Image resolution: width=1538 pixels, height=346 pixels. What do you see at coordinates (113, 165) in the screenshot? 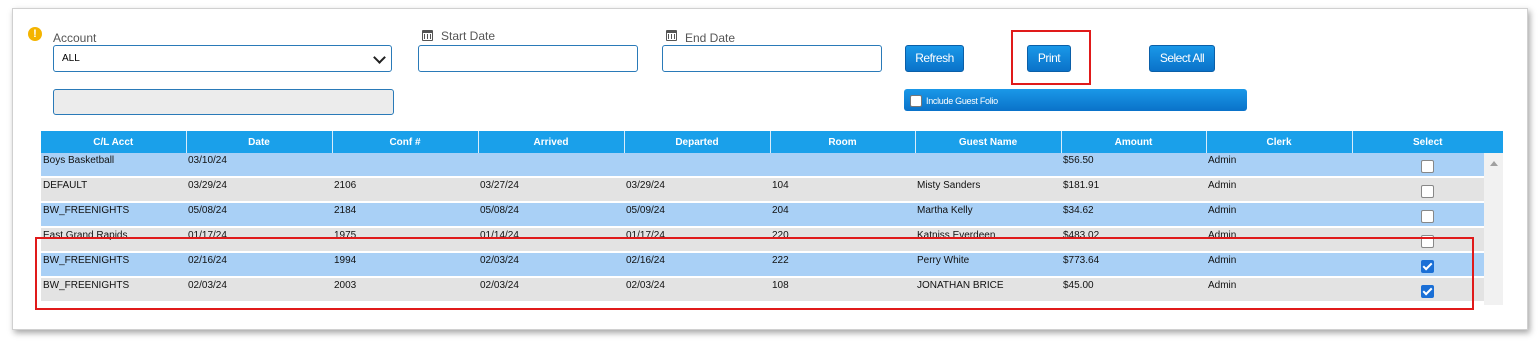
I see `cell-cl-acct: Boys Basketball` at bounding box center [113, 165].